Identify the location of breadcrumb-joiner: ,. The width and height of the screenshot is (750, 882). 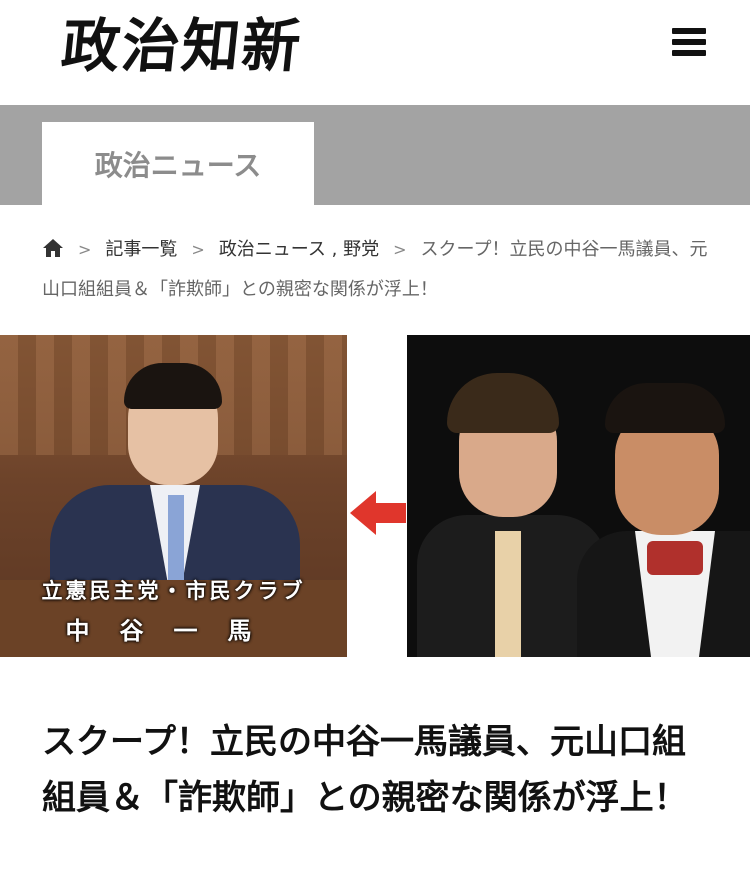
(334, 249).